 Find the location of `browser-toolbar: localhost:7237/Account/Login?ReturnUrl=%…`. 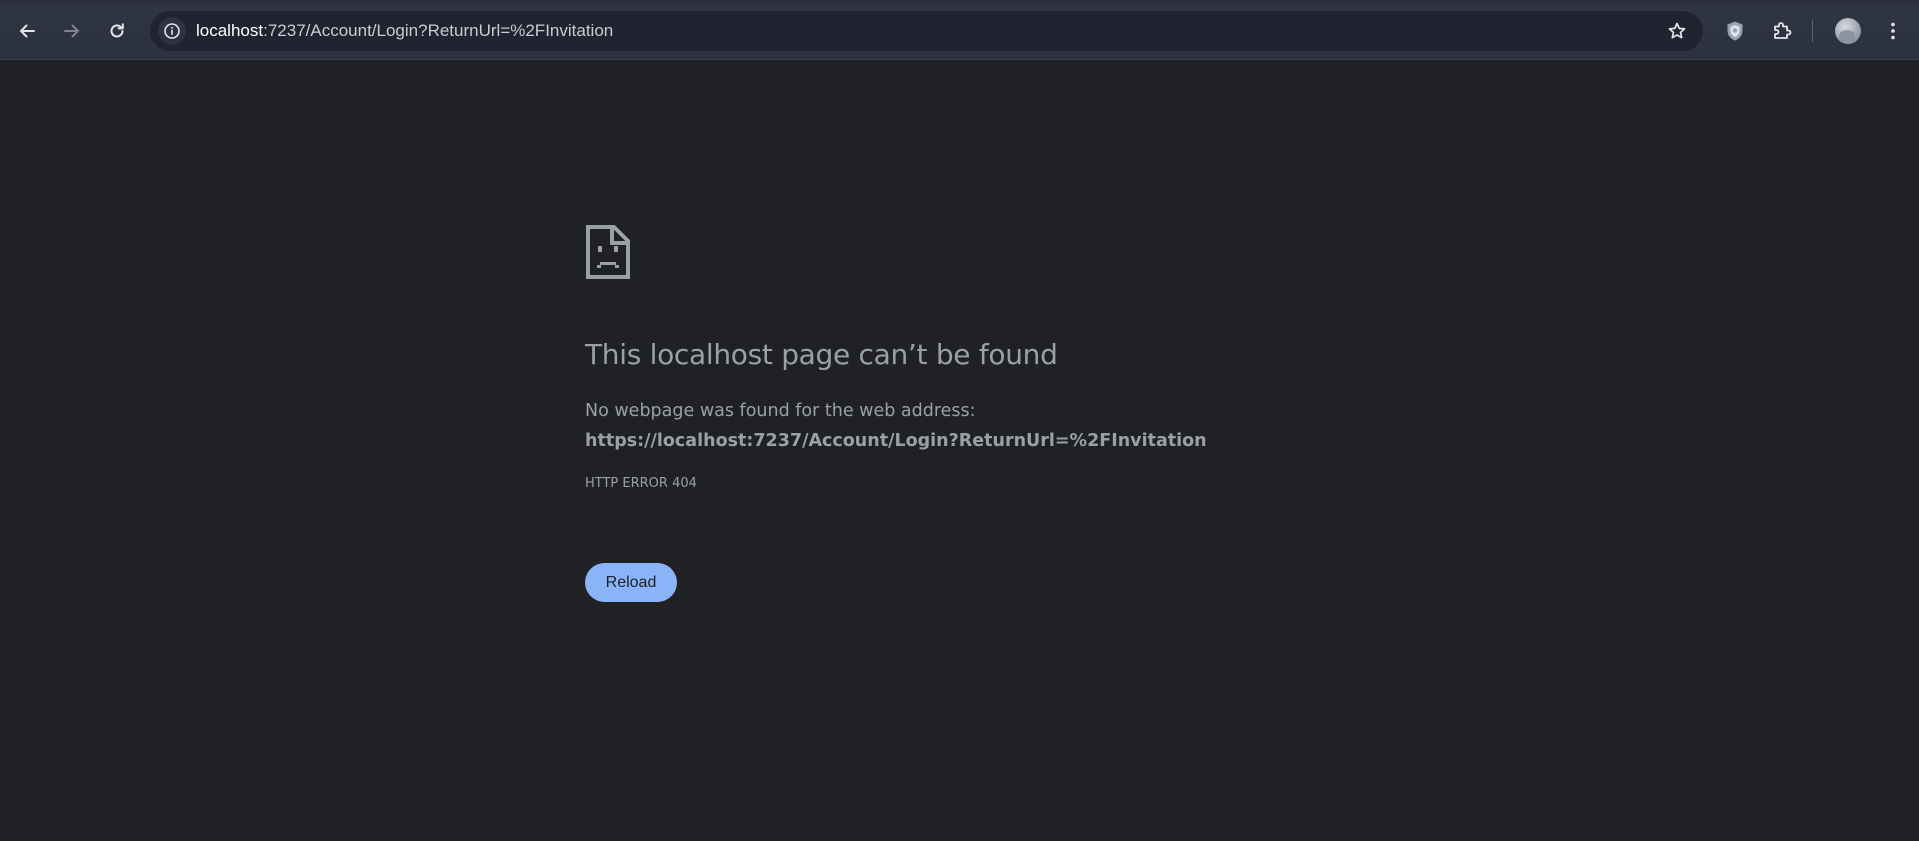

browser-toolbar: localhost:7237/Account/Login?ReturnUrl=%… is located at coordinates (959, 30).